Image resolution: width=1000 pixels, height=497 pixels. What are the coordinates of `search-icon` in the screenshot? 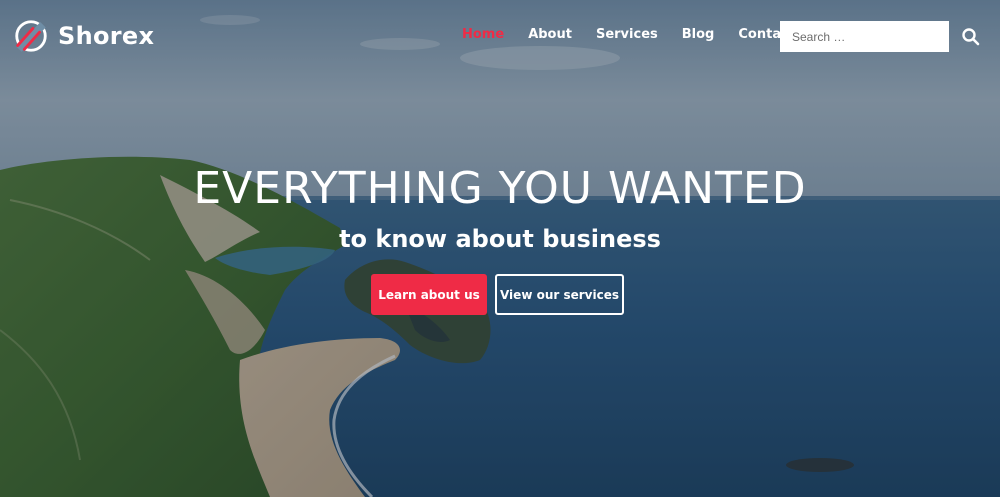 It's located at (971, 37).